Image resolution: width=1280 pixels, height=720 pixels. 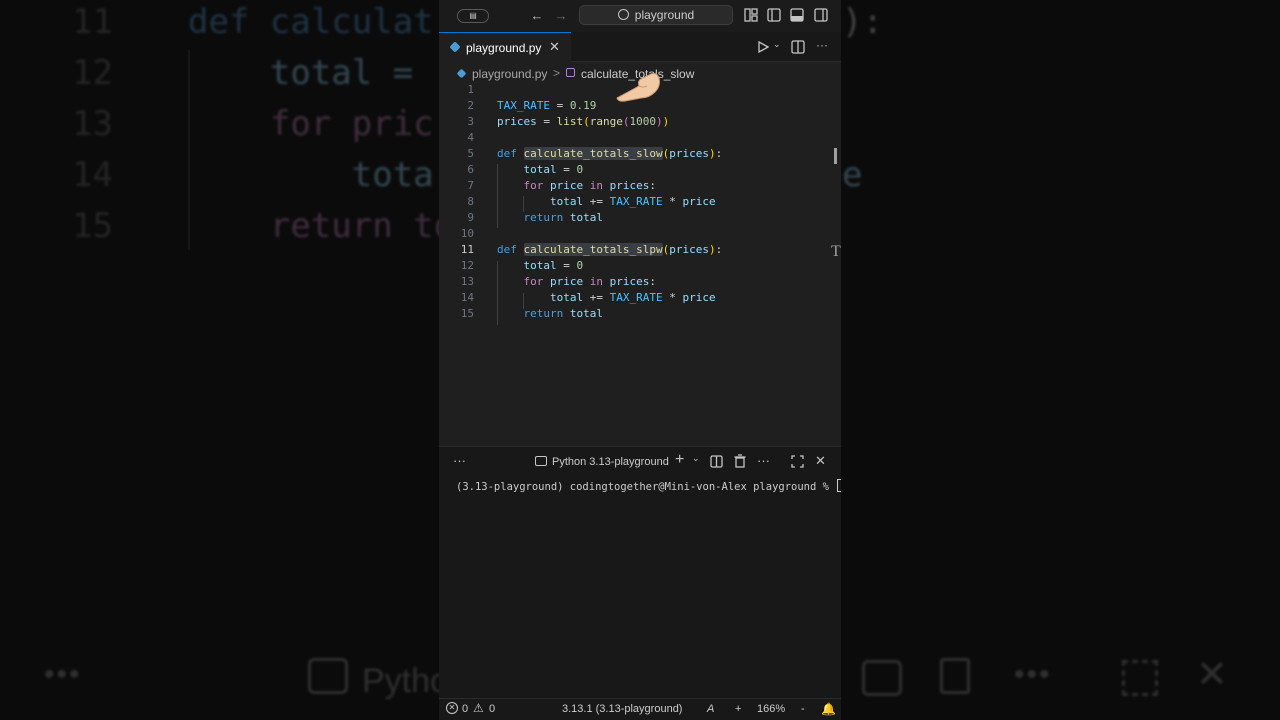 I want to click on toggle-sidebar-icon, so click(x=774, y=15).